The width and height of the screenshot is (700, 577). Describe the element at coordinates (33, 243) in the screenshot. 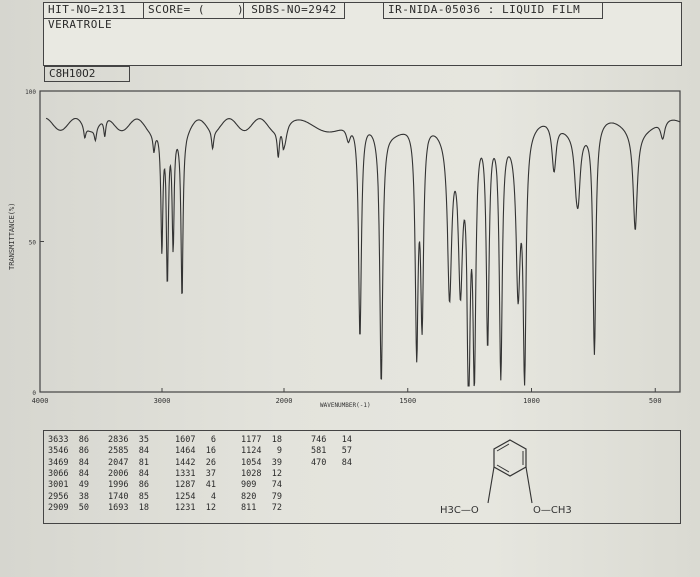

I see `y-tick-label: 50` at that location.